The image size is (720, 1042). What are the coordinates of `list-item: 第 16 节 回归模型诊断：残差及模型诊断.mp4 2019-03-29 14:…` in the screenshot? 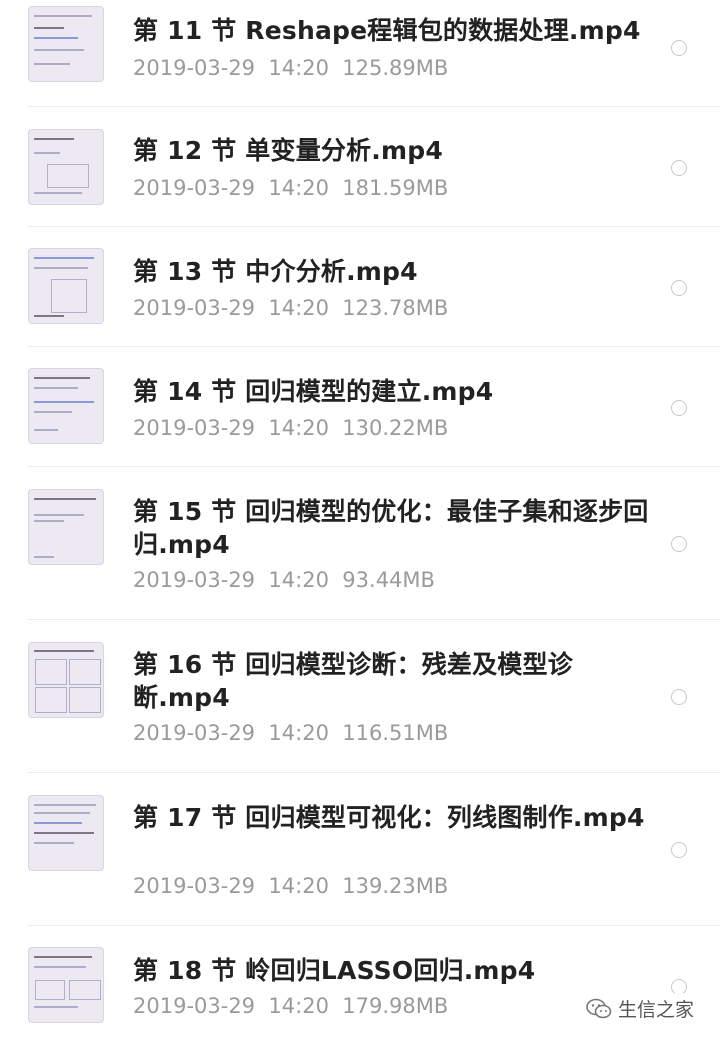 It's located at (360, 696).